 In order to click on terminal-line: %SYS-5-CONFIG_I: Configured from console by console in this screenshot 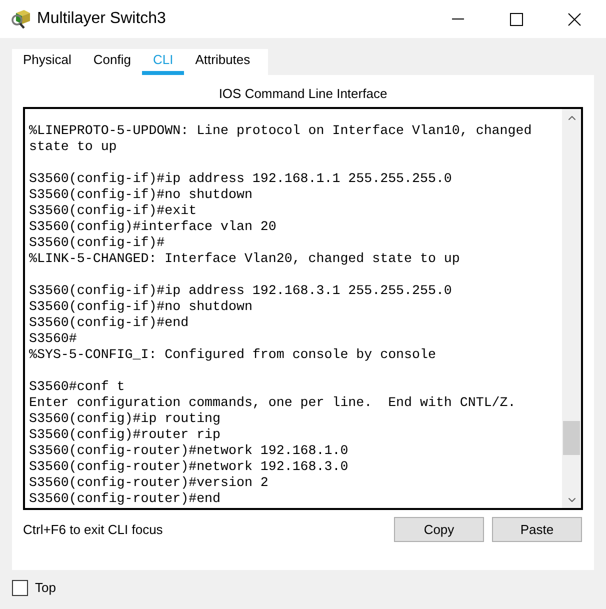, I will do `click(232, 355)`.